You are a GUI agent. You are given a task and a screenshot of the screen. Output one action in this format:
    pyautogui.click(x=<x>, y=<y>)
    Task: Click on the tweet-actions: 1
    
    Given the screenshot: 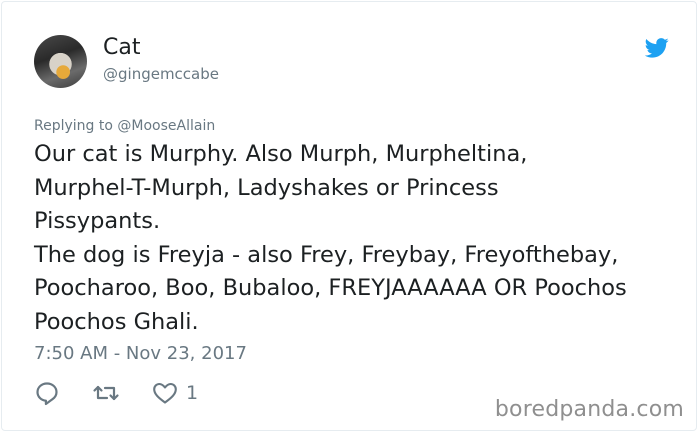 What is the action you would take?
    pyautogui.click(x=132, y=393)
    